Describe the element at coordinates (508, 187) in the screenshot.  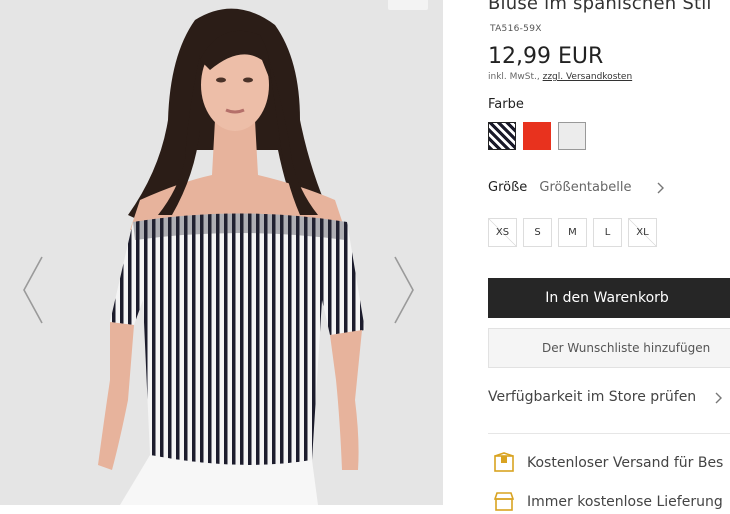
I see `size-label: Größe` at that location.